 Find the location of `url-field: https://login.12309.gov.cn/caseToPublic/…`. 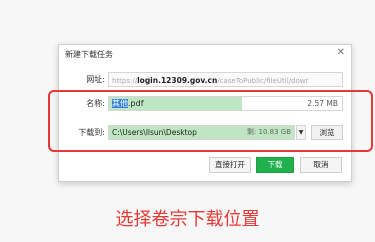

url-field: https://login.12309.gov.cn/caseToPublic/… is located at coordinates (225, 79).